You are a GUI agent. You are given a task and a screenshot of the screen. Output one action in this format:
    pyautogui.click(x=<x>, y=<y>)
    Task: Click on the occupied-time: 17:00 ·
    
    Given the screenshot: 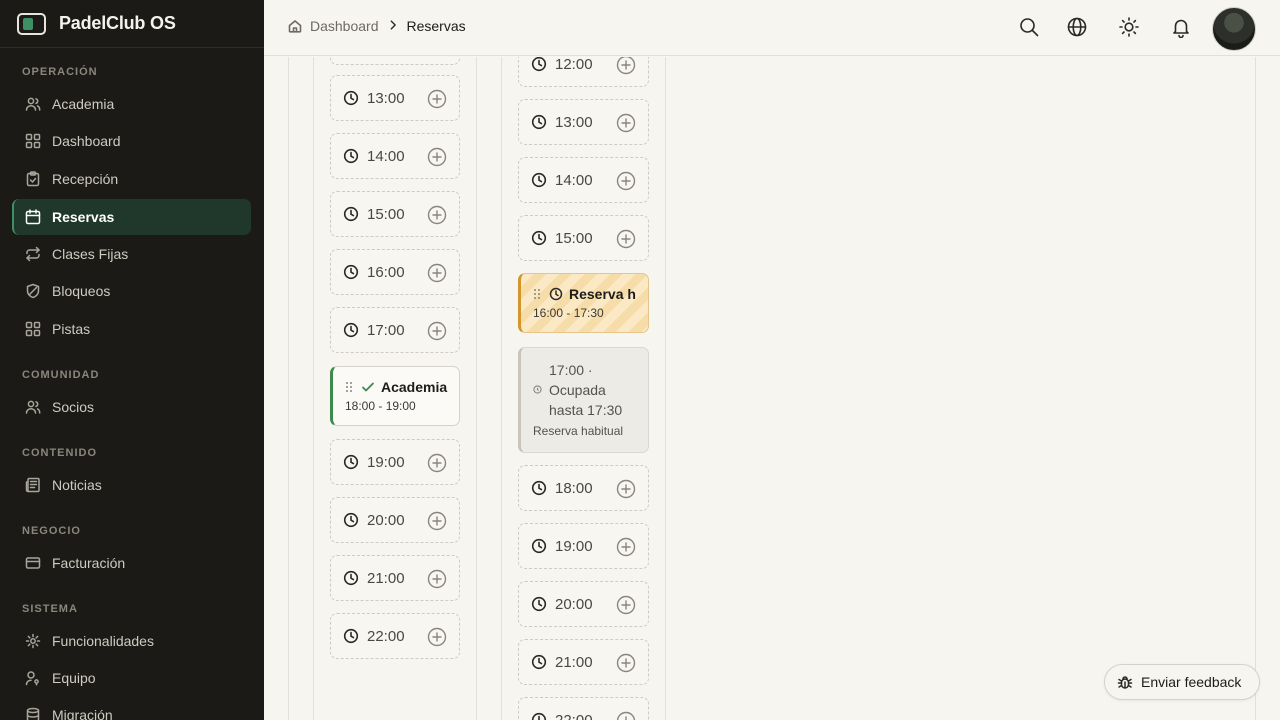 What is the action you would take?
    pyautogui.click(x=571, y=370)
    